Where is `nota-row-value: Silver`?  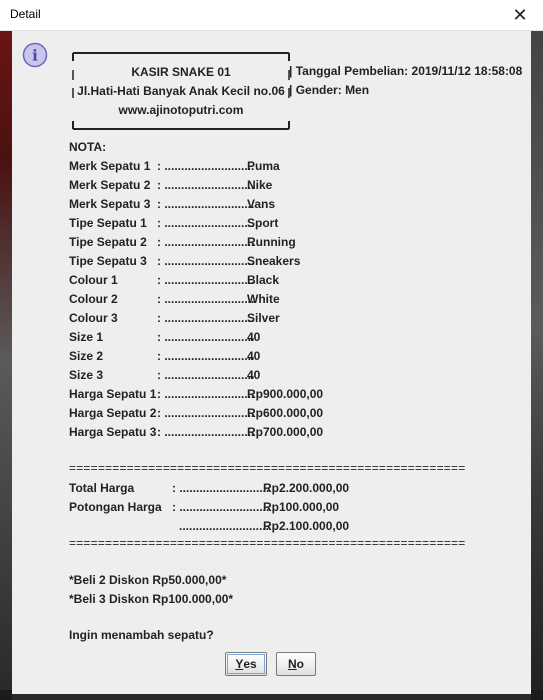
nota-row-value: Silver is located at coordinates (263, 318).